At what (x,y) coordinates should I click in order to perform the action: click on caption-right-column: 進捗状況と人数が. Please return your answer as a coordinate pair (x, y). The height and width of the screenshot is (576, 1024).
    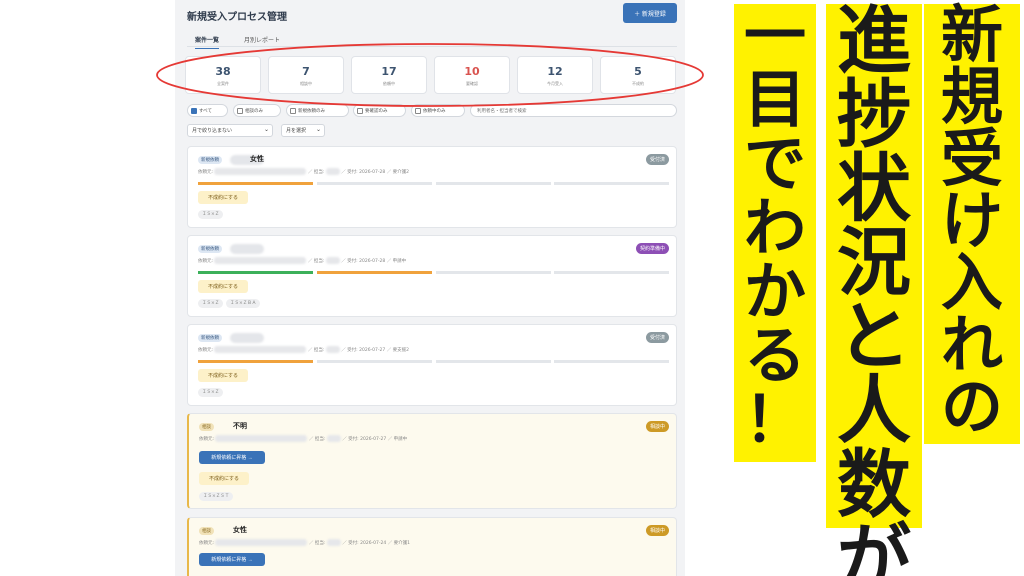
    Looking at the image, I should click on (874, 290).